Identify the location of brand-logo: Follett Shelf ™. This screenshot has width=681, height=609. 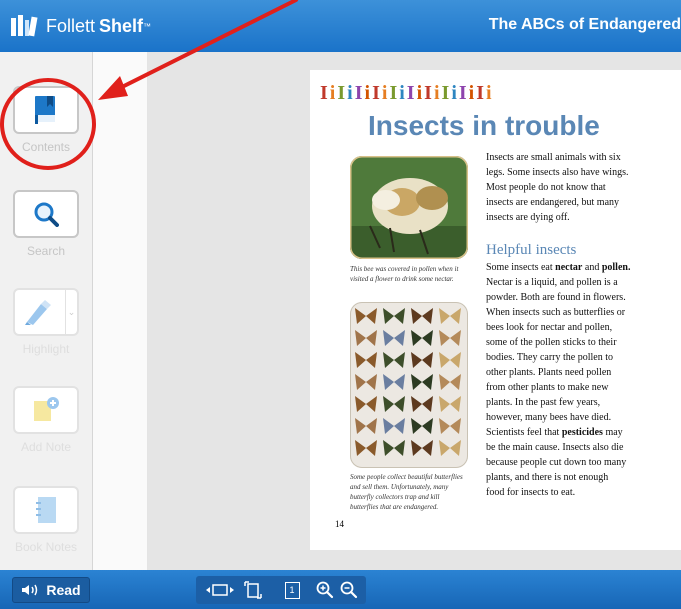
(80, 26).